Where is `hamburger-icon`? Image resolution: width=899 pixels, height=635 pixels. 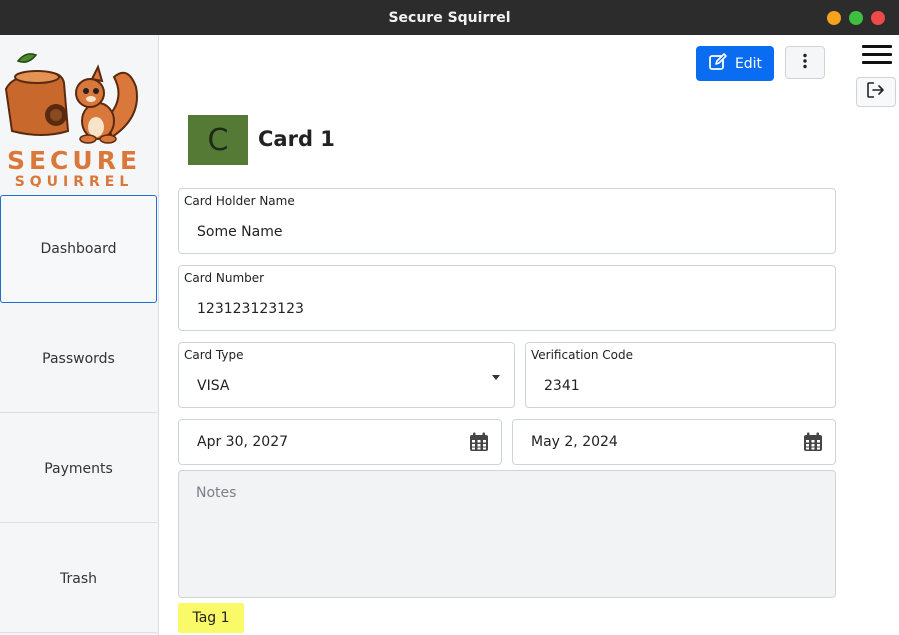
hamburger-icon is located at coordinates (877, 56).